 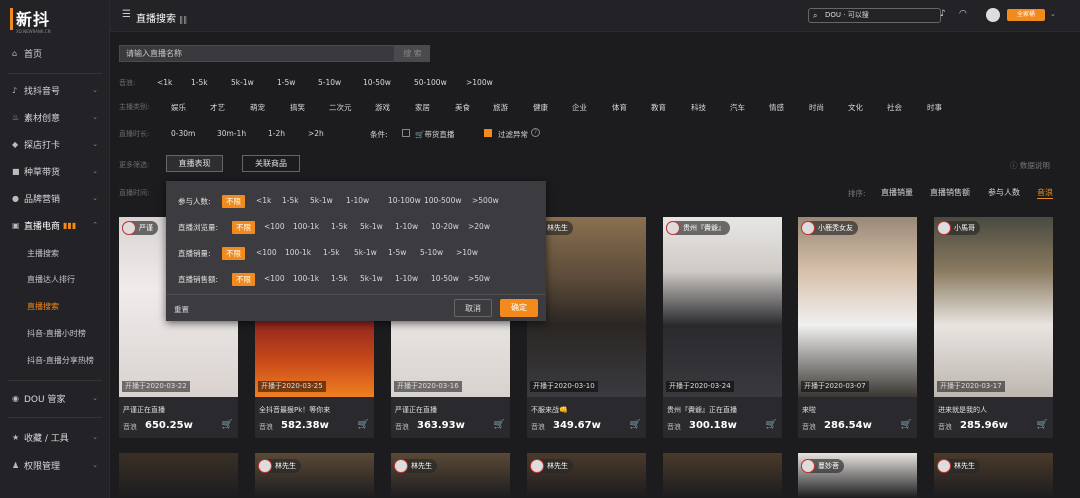 What do you see at coordinates (217, 107) in the screenshot?
I see `filter-option-category: 才艺` at bounding box center [217, 107].